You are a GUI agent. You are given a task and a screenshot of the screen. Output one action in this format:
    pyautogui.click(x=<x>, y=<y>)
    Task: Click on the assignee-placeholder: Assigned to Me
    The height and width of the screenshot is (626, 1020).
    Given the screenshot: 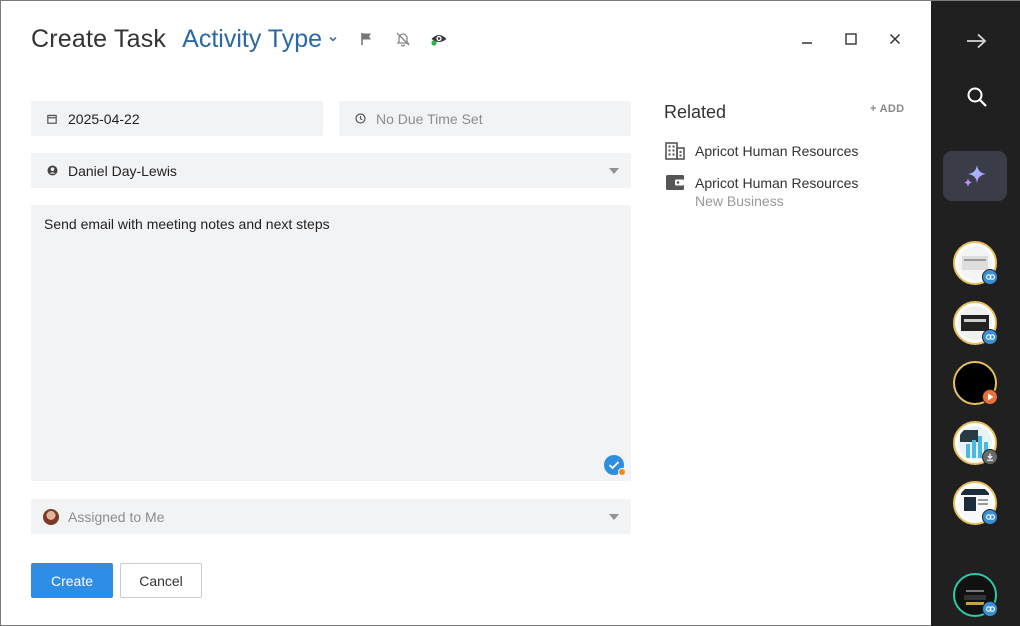 What is the action you would take?
    pyautogui.click(x=116, y=516)
    